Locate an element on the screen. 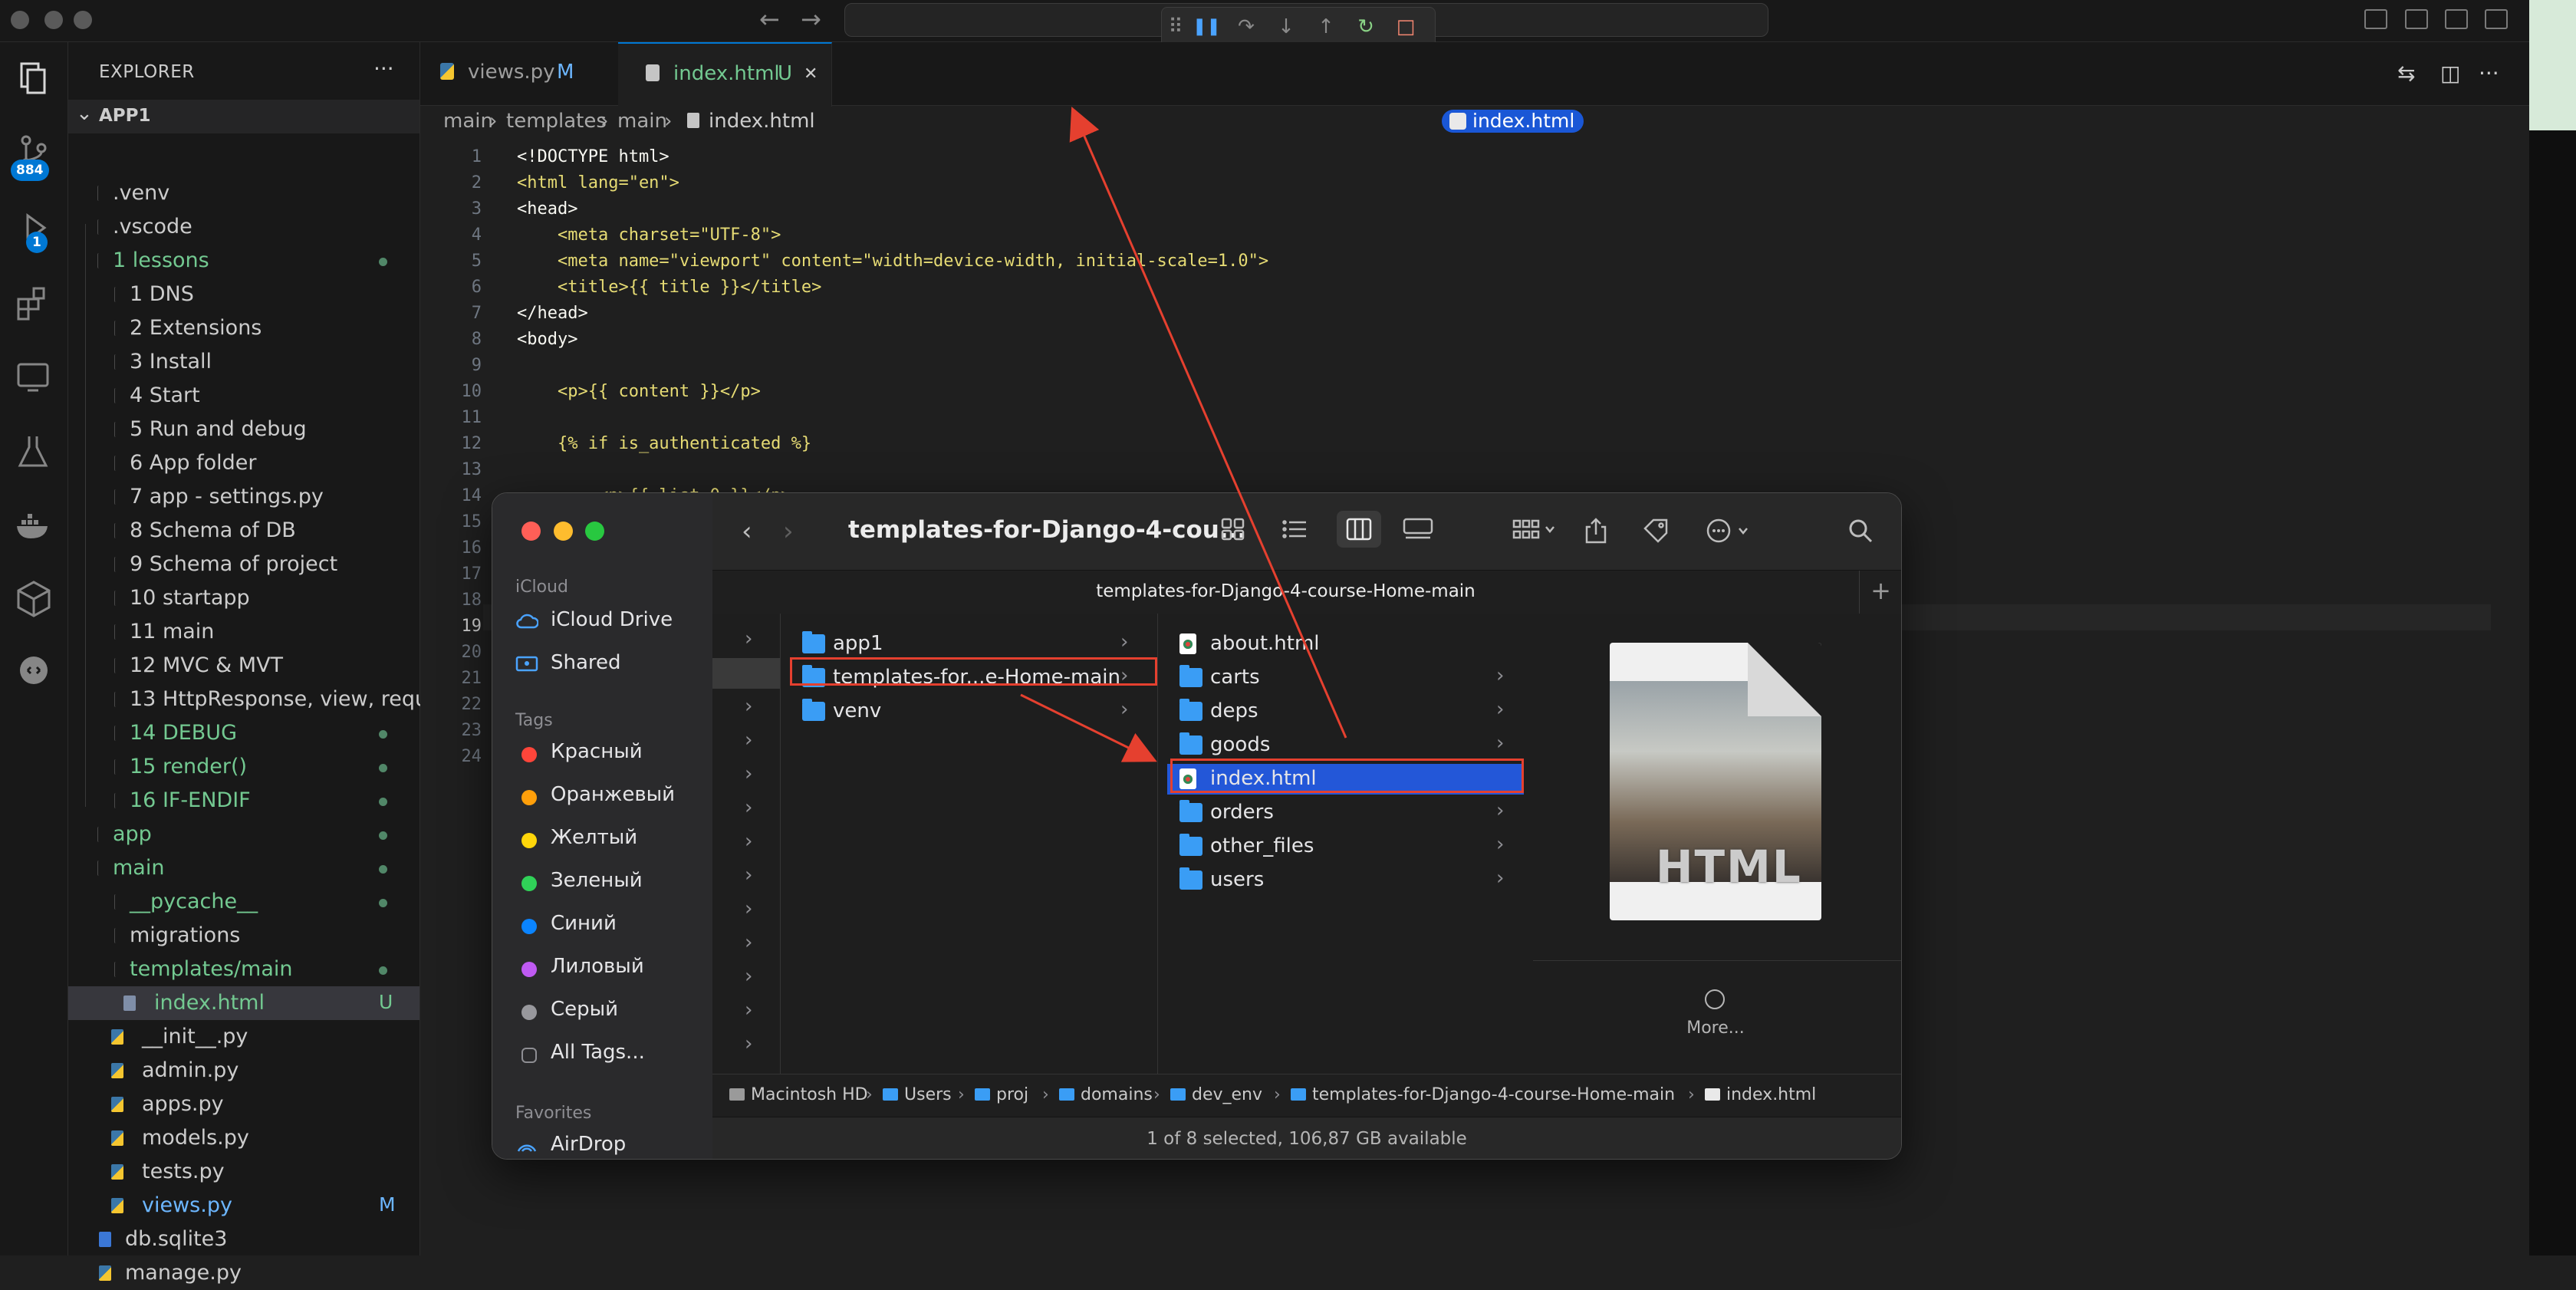 This screenshot has height=1290, width=2576. tree-item-label: manage.py is located at coordinates (183, 1273).